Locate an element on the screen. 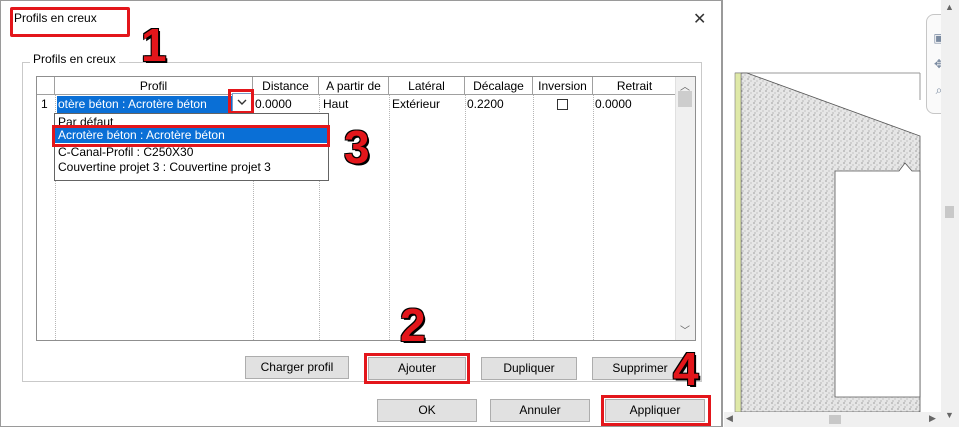 Image resolution: width=959 pixels, height=430 pixels. table-scrollbar: ︿ ﹀ is located at coordinates (685, 208).